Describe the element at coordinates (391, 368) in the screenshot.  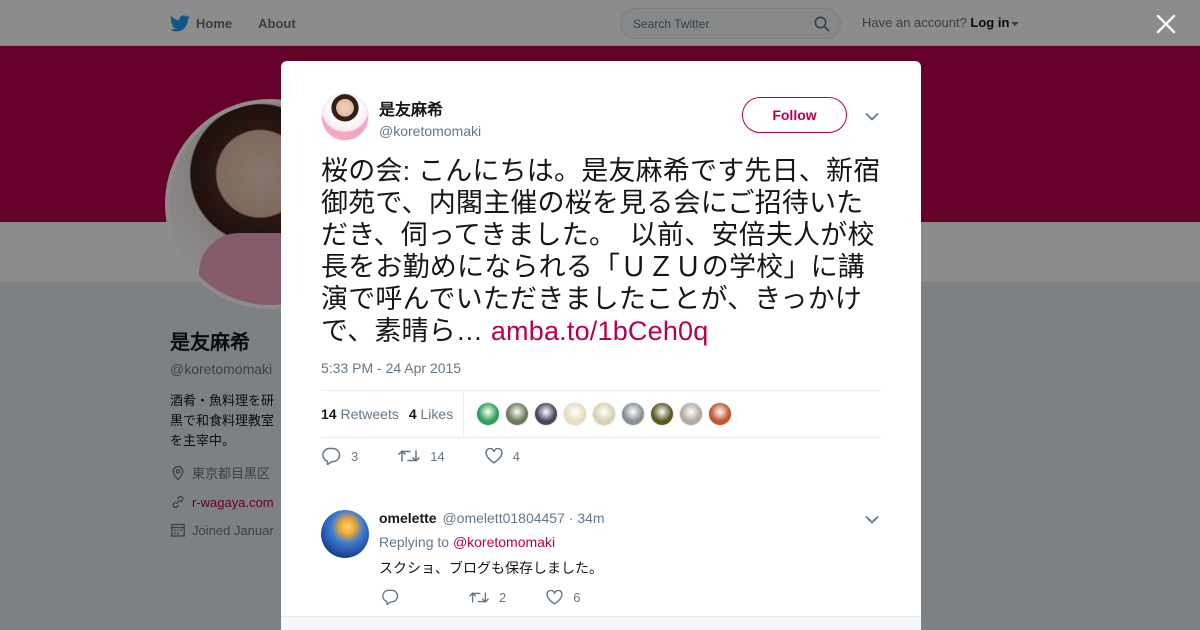
I see `tweet-timestamp: 5:33 PM - 24 Apr 2015` at that location.